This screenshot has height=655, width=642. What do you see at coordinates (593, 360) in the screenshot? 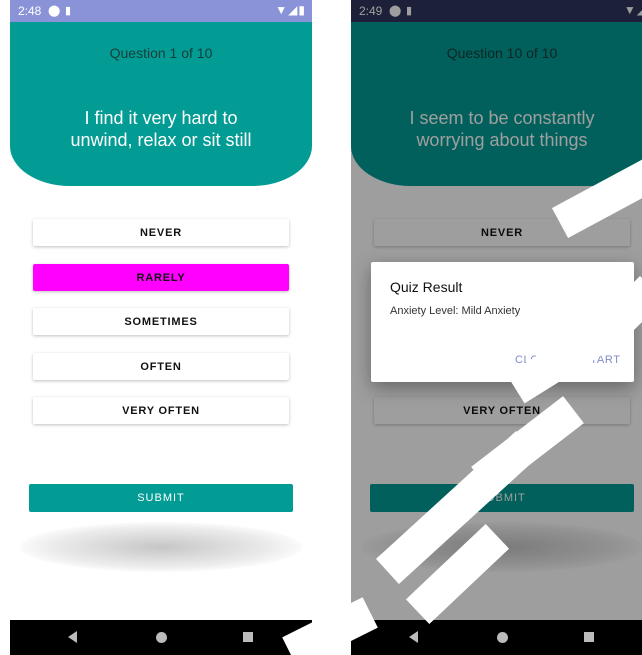
I see `restart-button: RESTART` at bounding box center [593, 360].